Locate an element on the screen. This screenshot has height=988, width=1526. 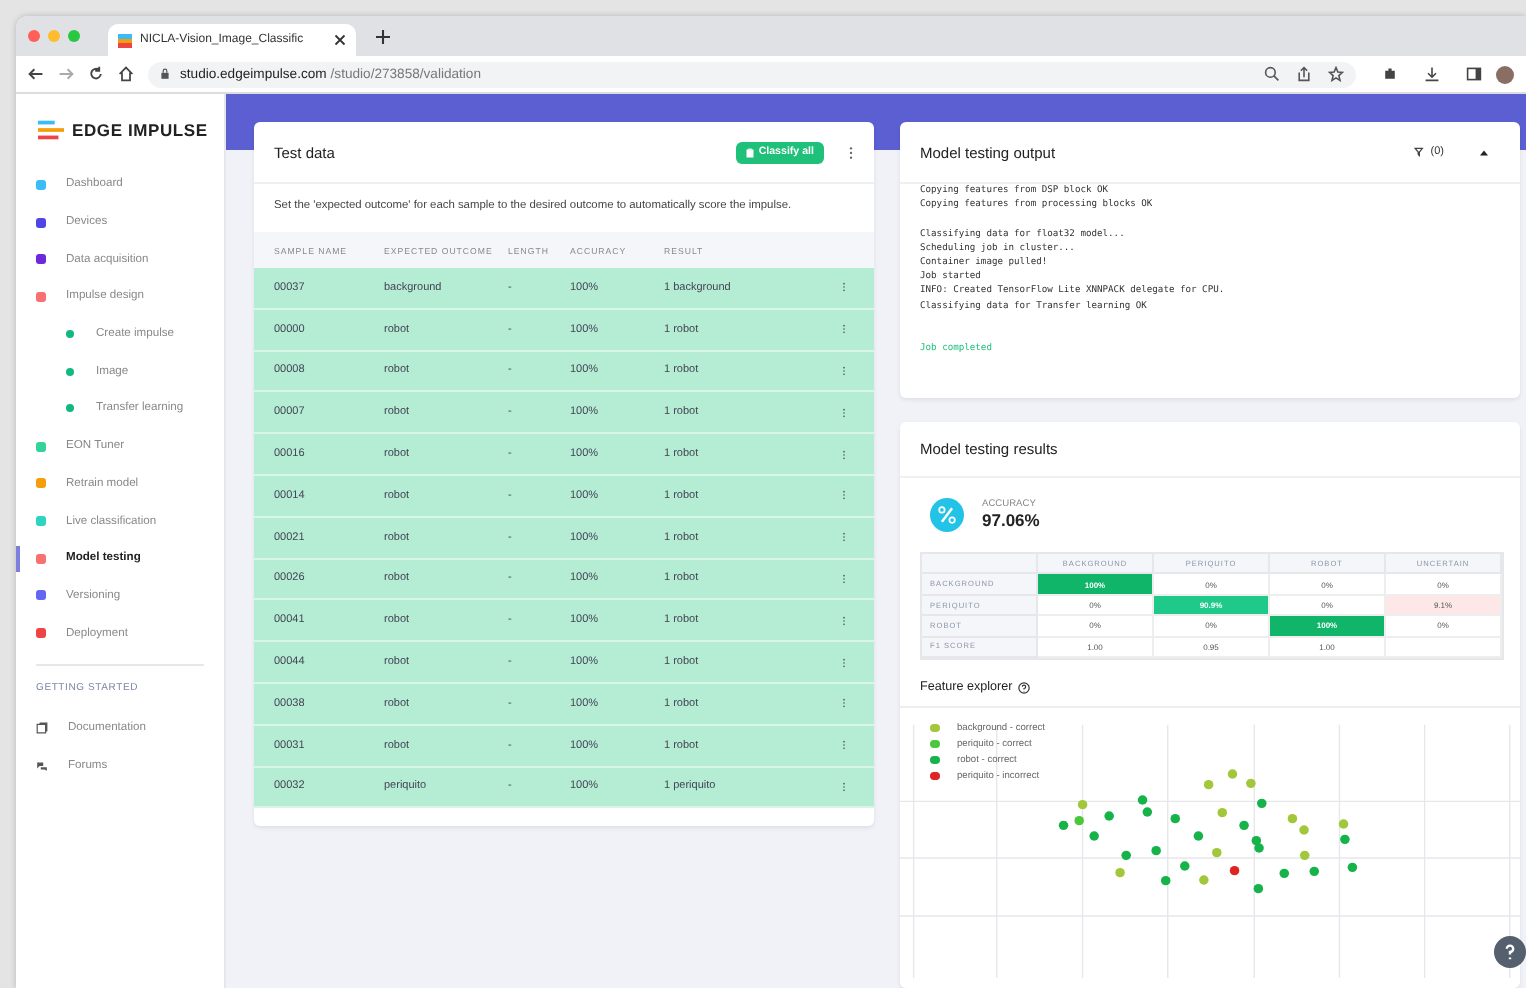
close-window-icon is located at coordinates (34, 36).